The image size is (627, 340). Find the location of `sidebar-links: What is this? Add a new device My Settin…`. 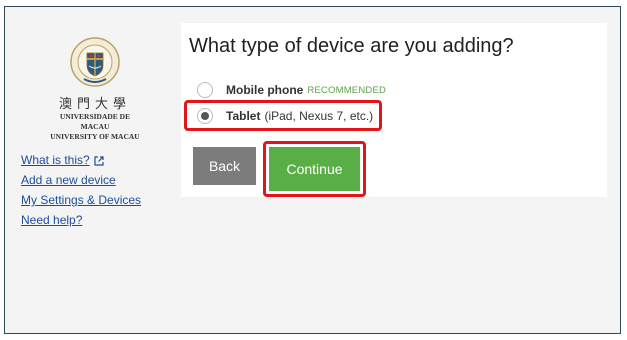

sidebar-links: What is this? Add a new device My Settin… is located at coordinates (81, 190).